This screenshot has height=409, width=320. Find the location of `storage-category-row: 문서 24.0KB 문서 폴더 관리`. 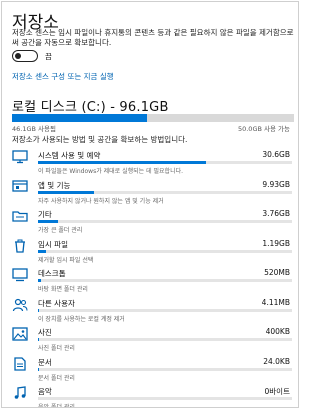

storage-category-row: 문서 24.0KB 문서 폴더 관리 is located at coordinates (150, 369).